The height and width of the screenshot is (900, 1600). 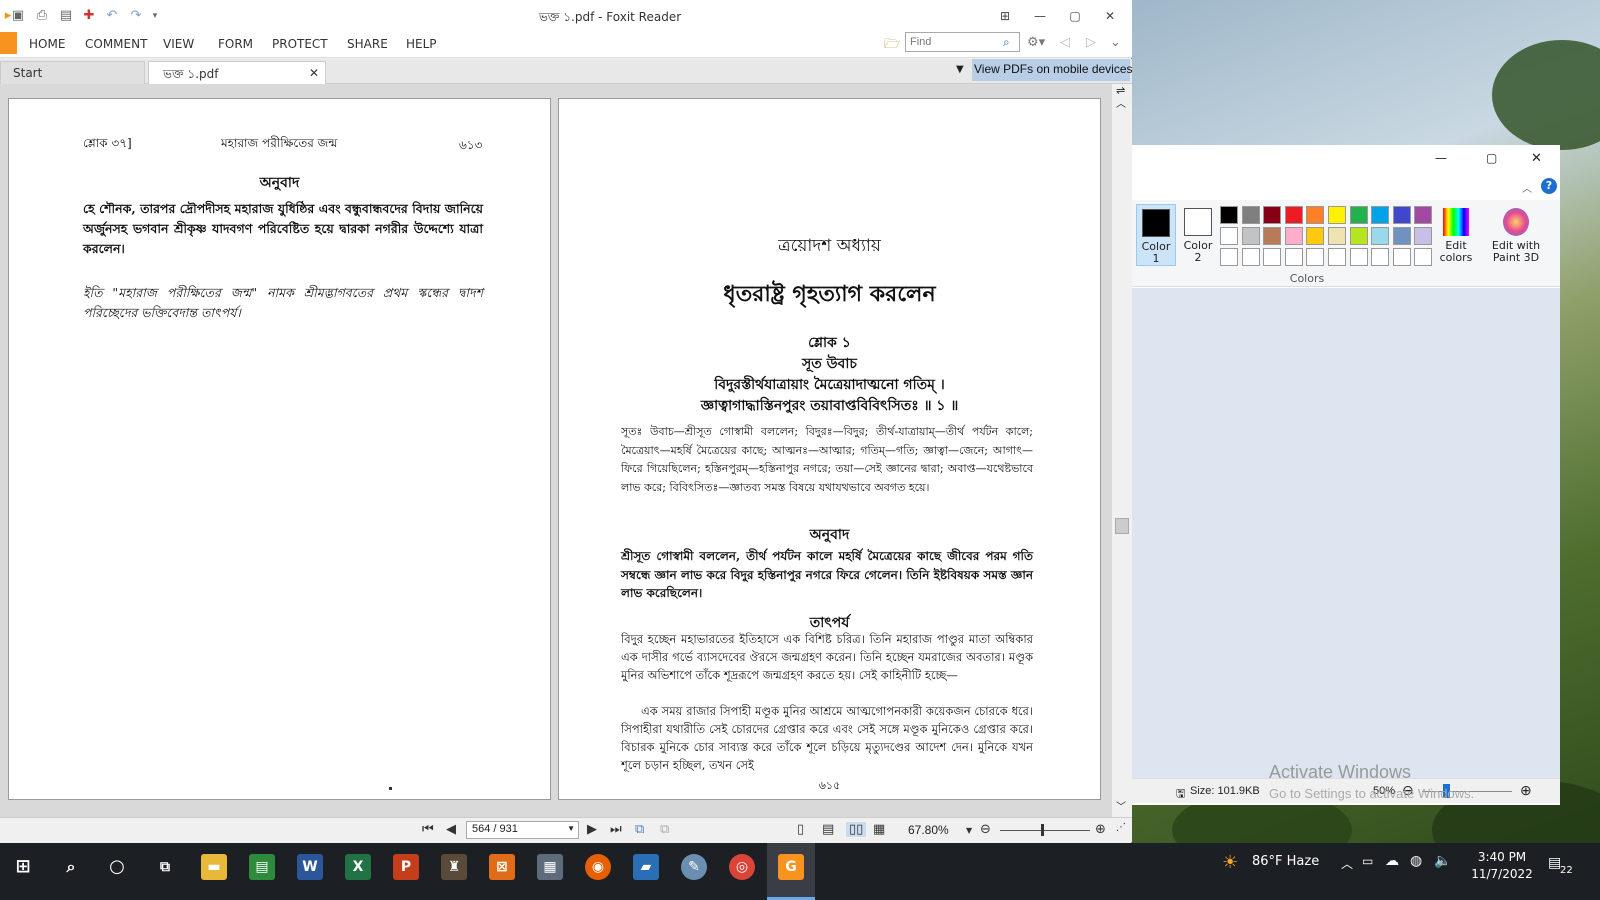 What do you see at coordinates (742, 867) in the screenshot?
I see `chrome-icon: ◎` at bounding box center [742, 867].